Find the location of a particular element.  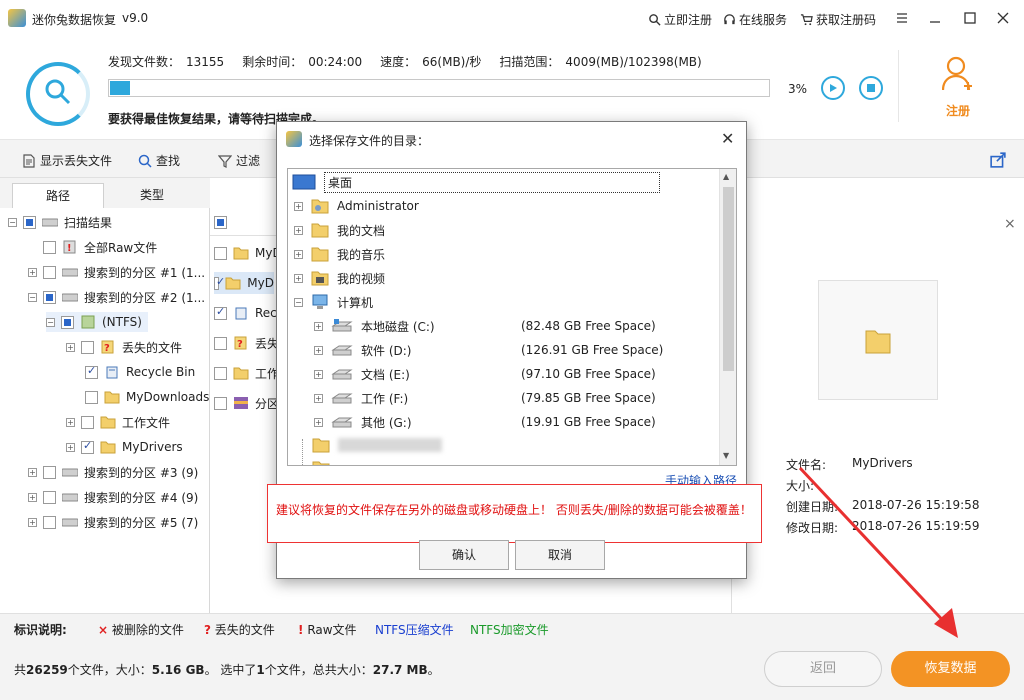

dir-item-desktop: 桌面 is located at coordinates (476, 182).